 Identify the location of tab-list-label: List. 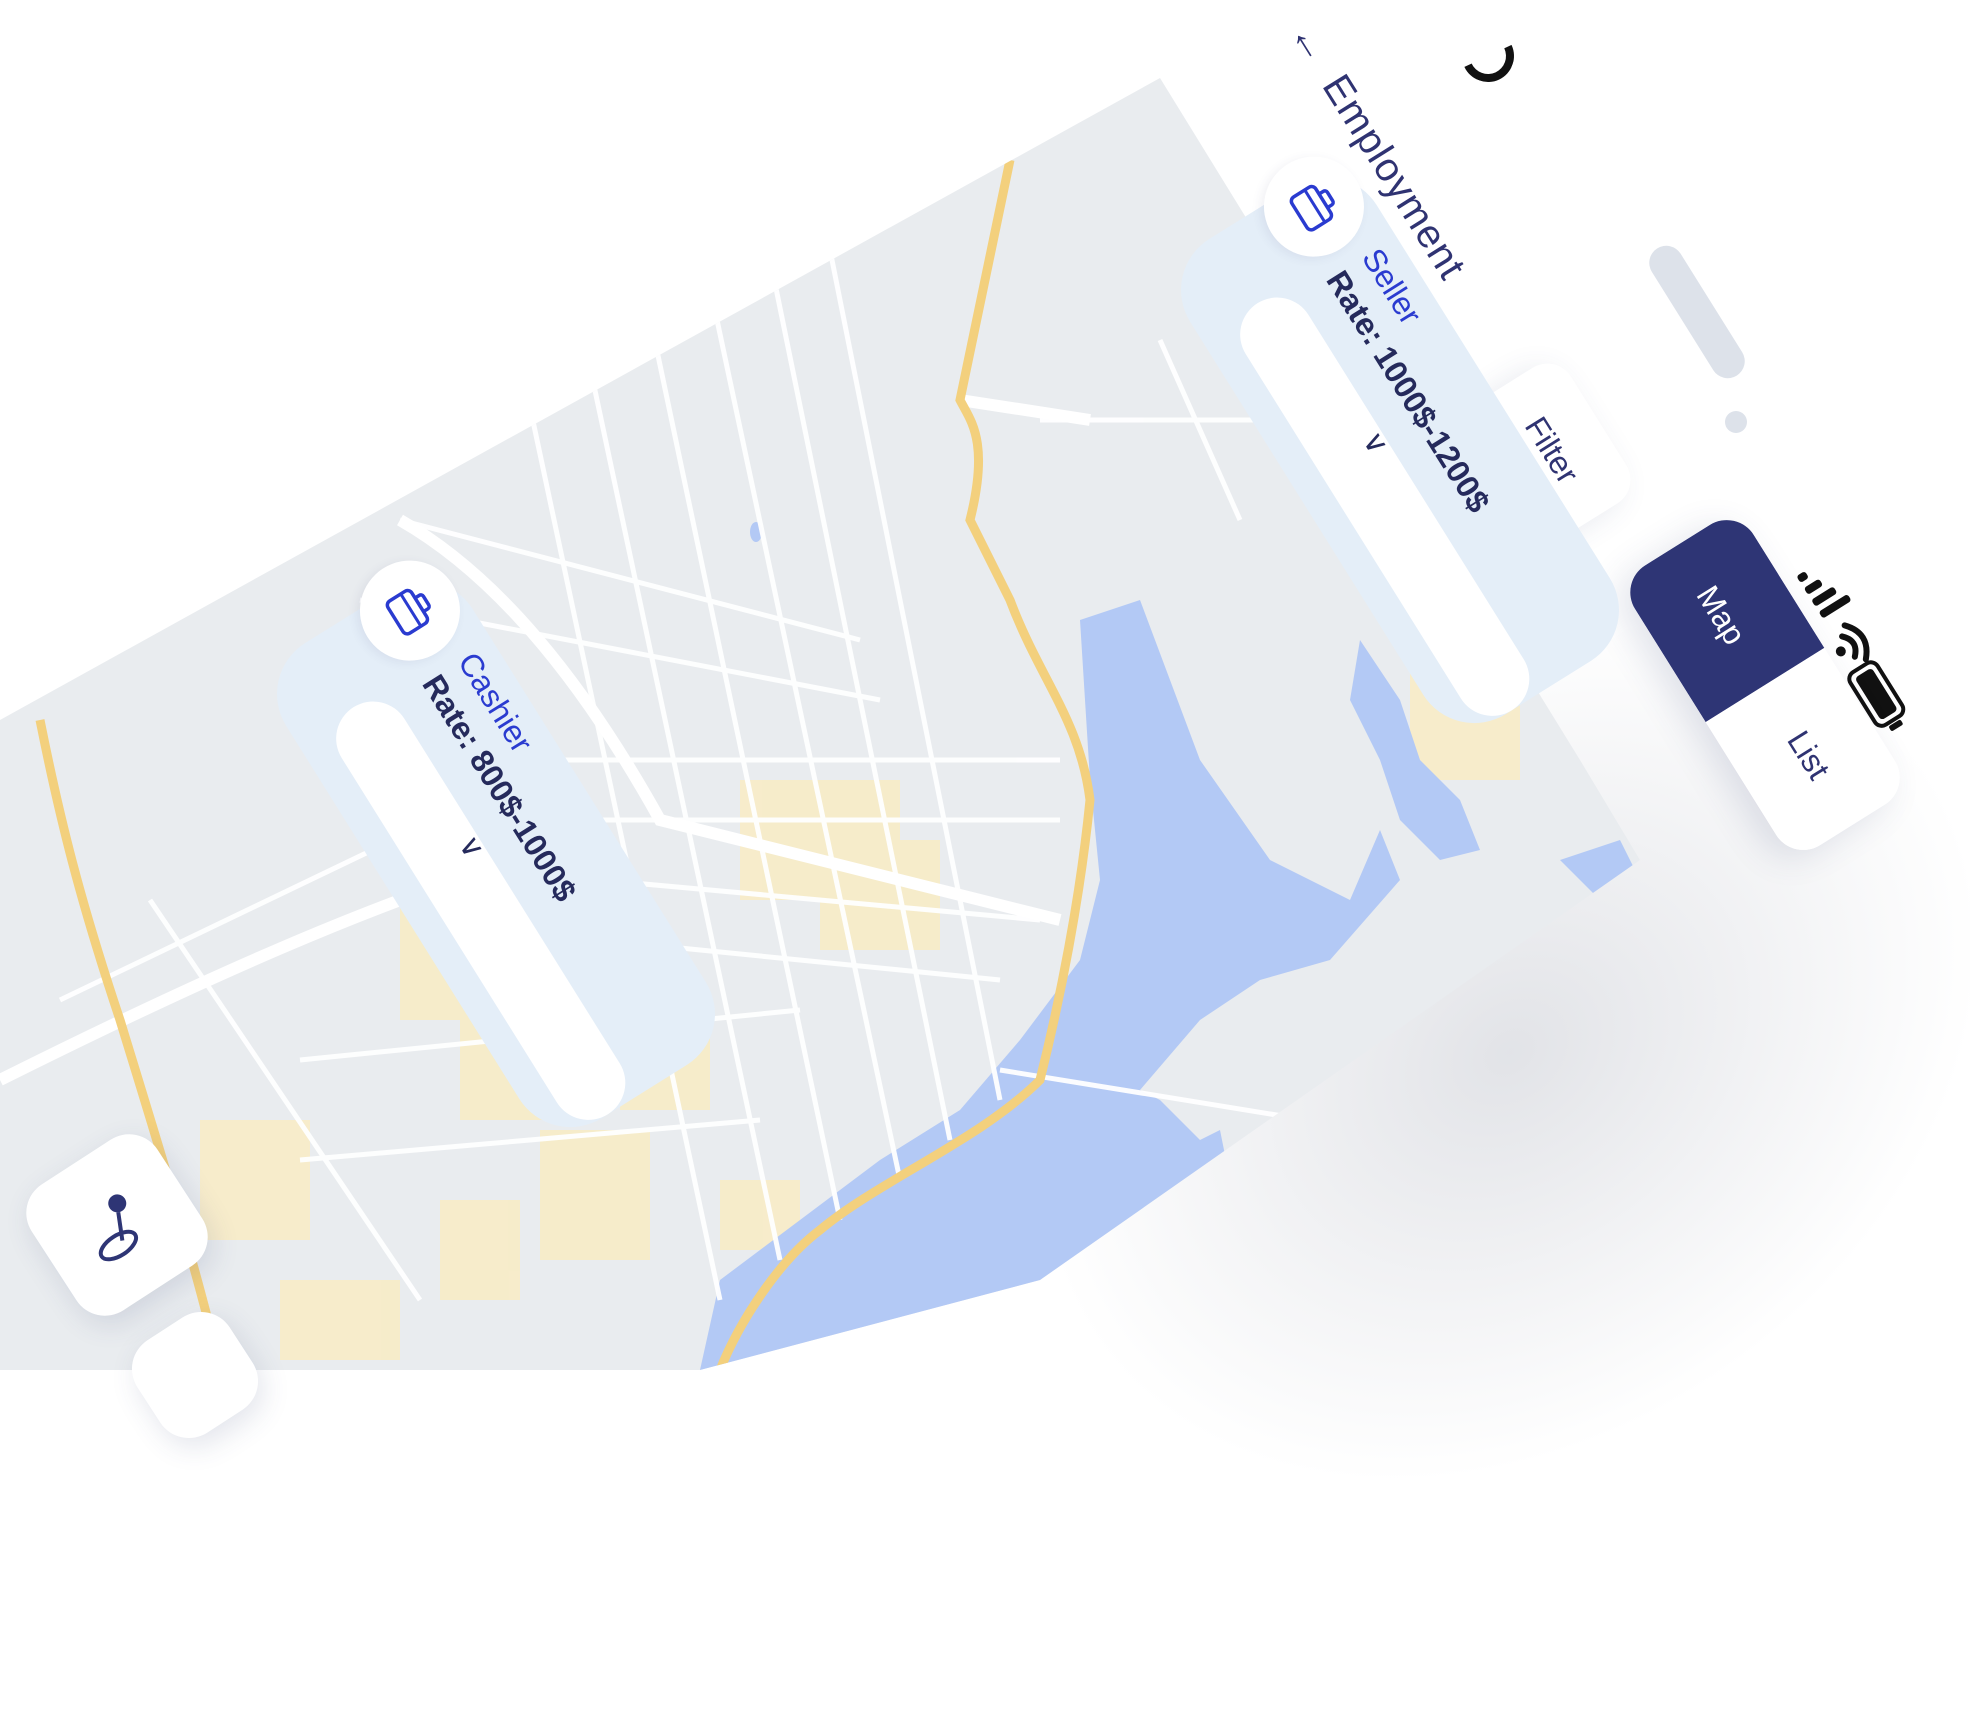
(1809, 755).